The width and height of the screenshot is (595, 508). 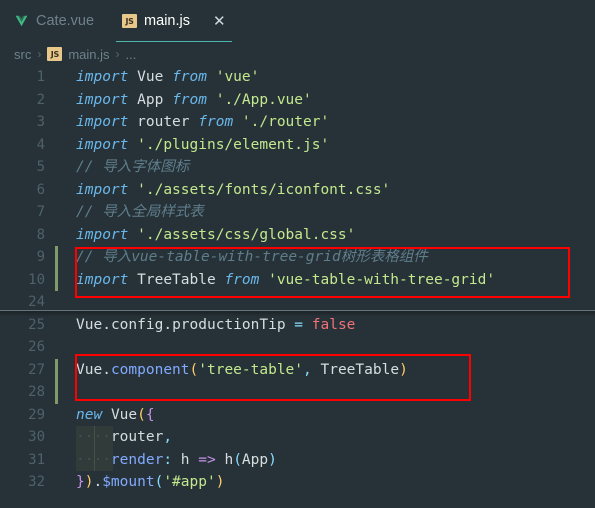 What do you see at coordinates (219, 21) in the screenshot?
I see `close-icon: ✕` at bounding box center [219, 21].